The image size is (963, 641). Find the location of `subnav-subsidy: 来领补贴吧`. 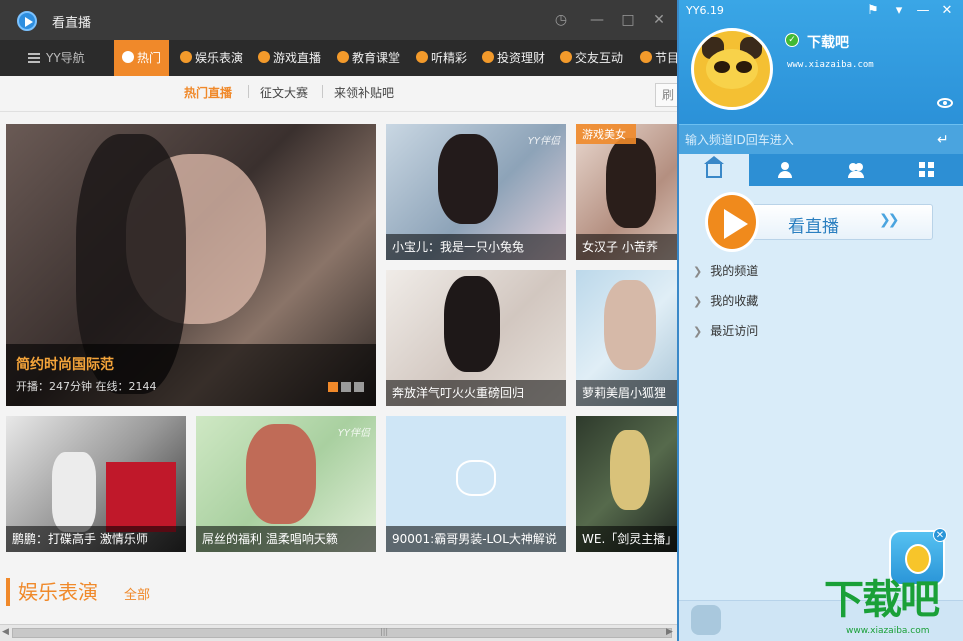

subnav-subsidy: 来领补贴吧 is located at coordinates (364, 92).